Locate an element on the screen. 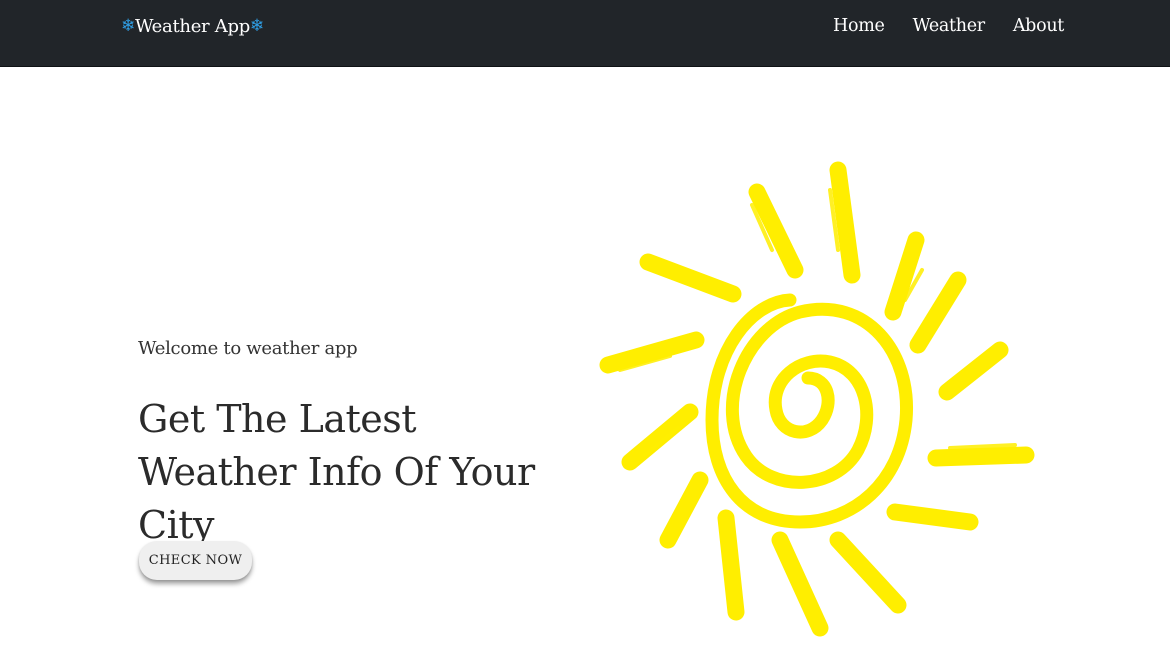  nav-home-link: Home is located at coordinates (859, 26).